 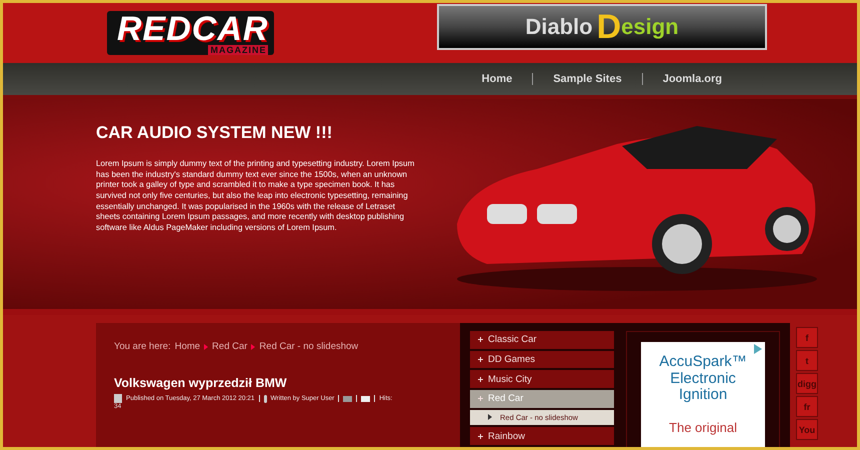 What do you see at coordinates (692, 79) in the screenshot?
I see `nav-link: Joomla.org` at bounding box center [692, 79].